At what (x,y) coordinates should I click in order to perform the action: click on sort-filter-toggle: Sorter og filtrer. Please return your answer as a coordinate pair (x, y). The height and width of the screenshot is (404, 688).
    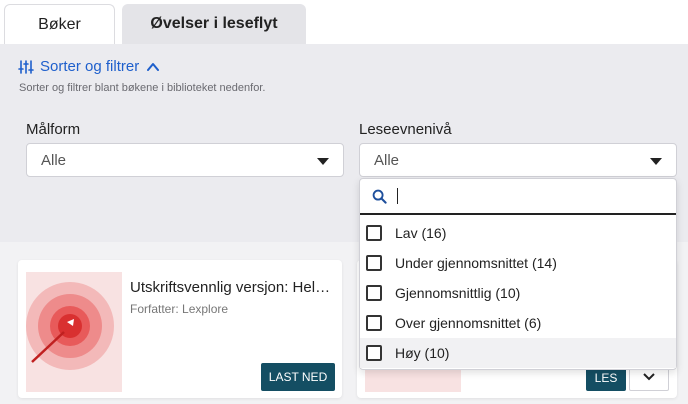
    Looking at the image, I should click on (89, 66).